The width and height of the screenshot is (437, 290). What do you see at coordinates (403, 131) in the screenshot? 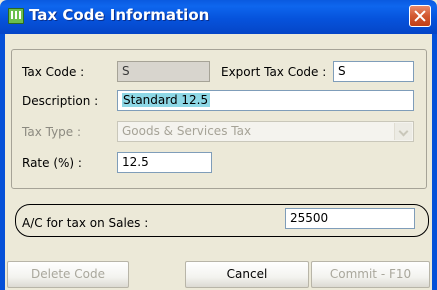
I see `chevron-down-icon` at bounding box center [403, 131].